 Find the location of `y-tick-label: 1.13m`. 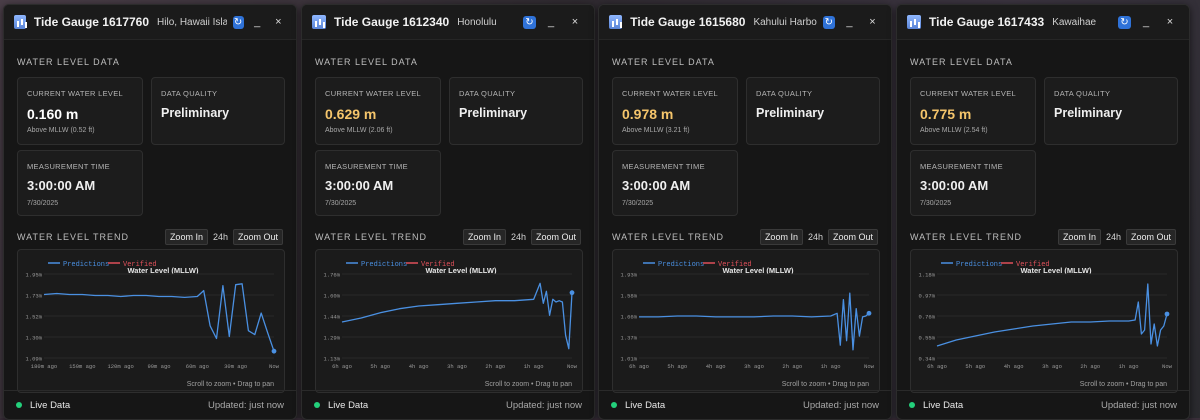

y-tick-label: 1.13m is located at coordinates (331, 359).